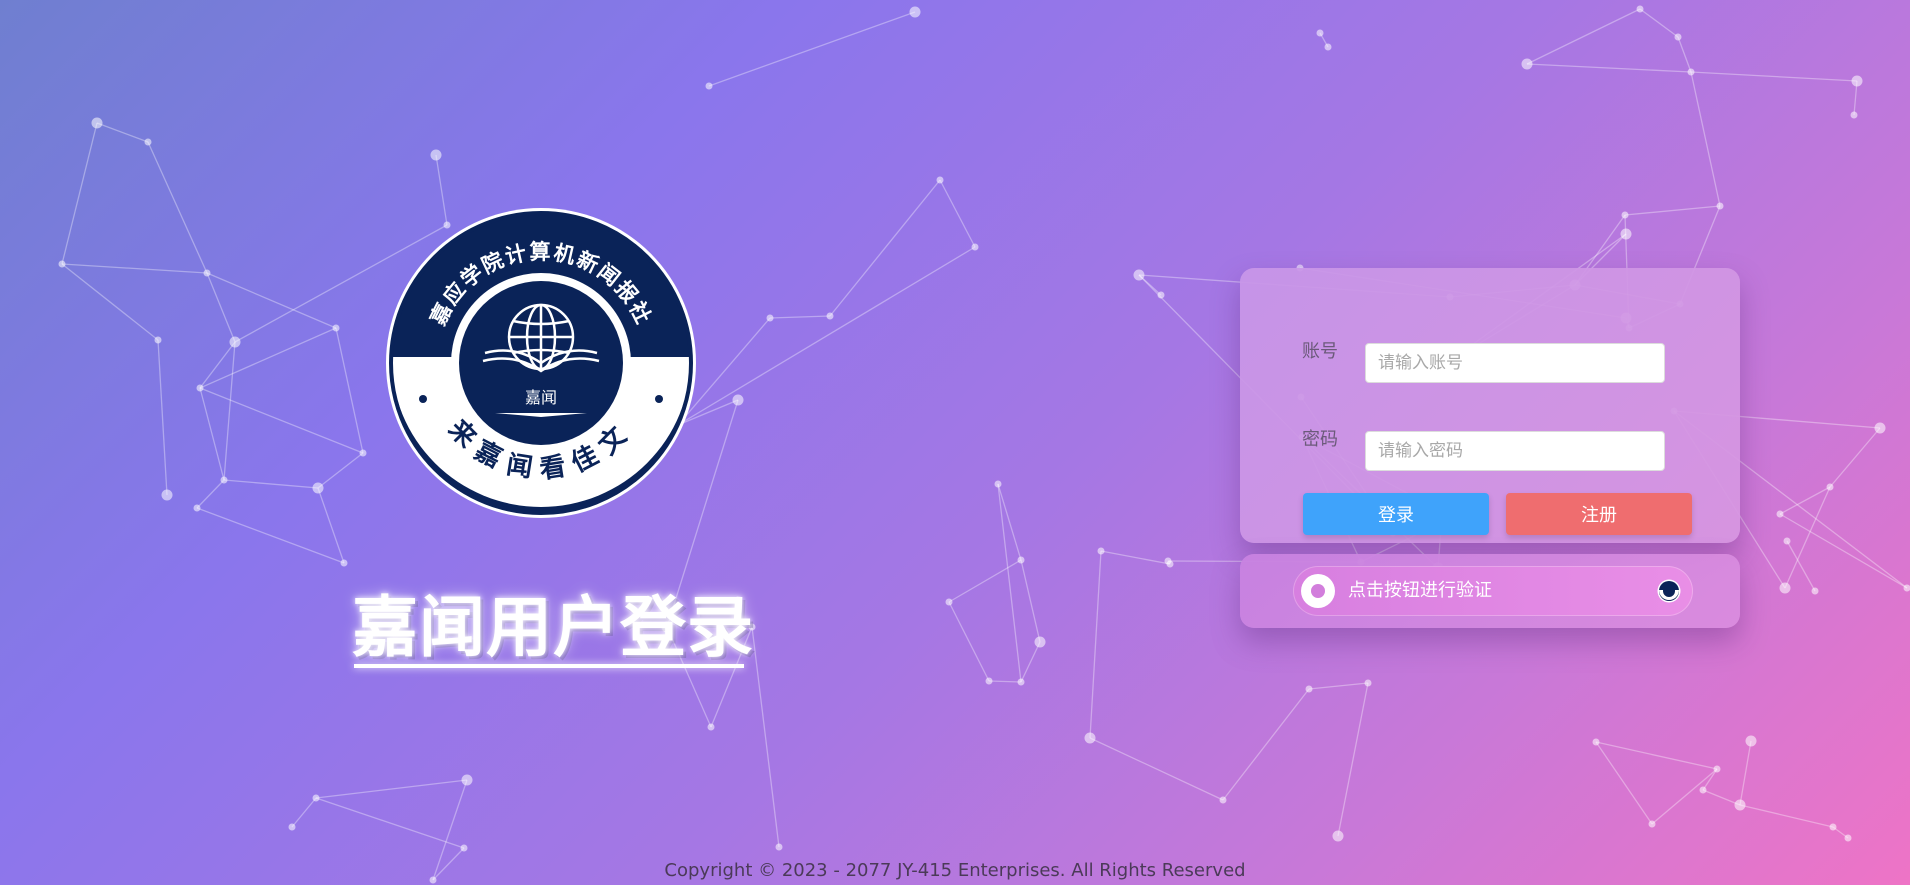  Describe the element at coordinates (1320, 351) in the screenshot. I see `account-label: 账号` at that location.